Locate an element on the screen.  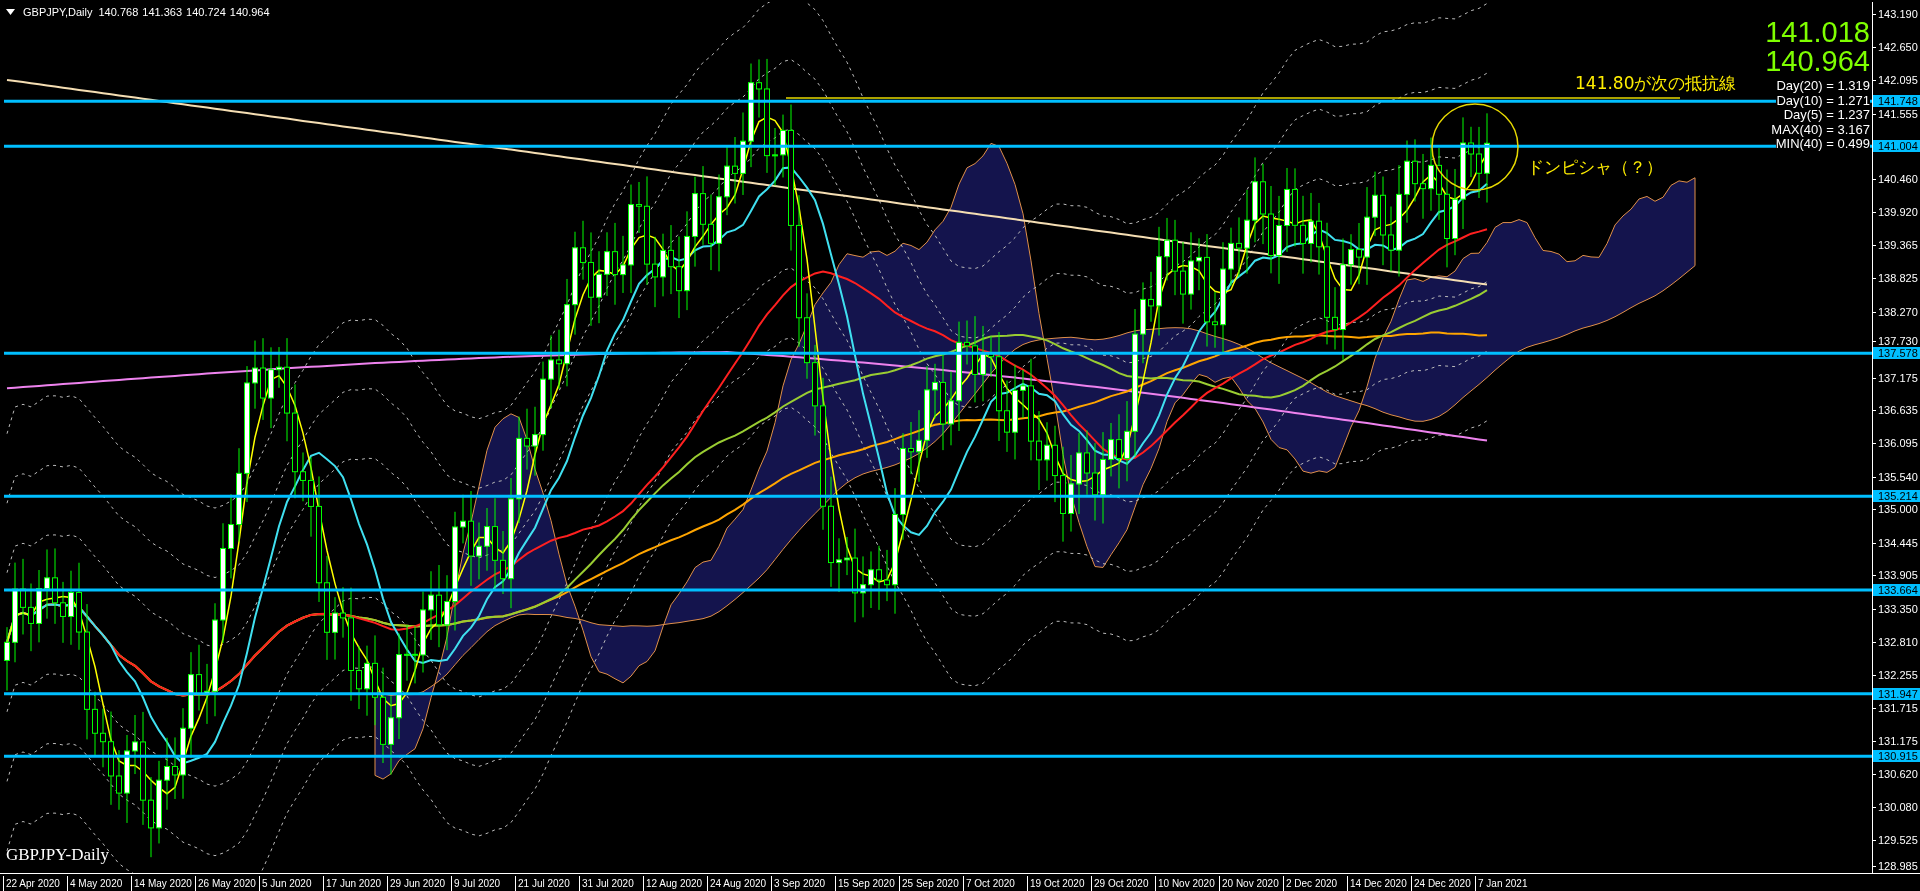
price-tick-label: 143.190 is located at coordinates (1895, 14).